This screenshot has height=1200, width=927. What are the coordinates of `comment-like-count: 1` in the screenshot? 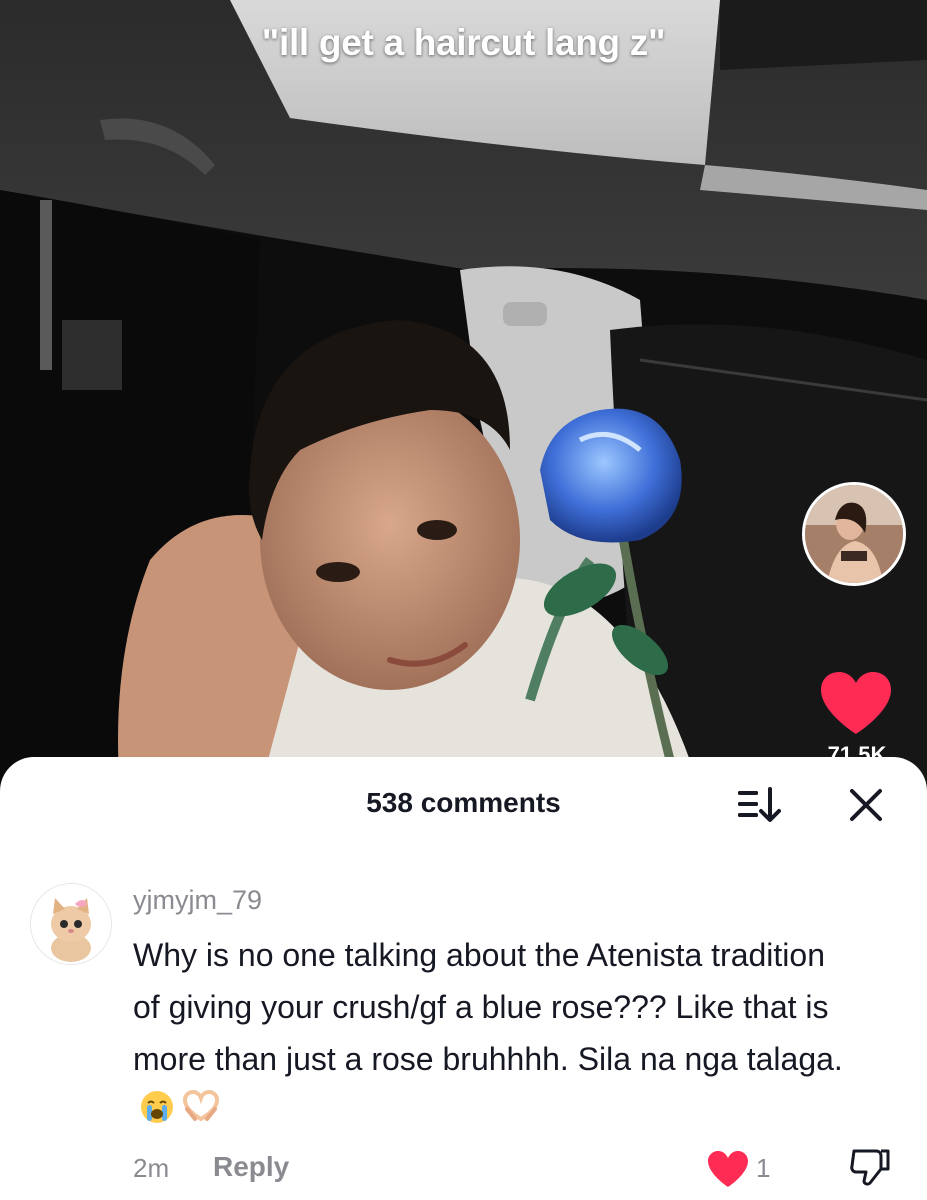 It's located at (763, 1168).